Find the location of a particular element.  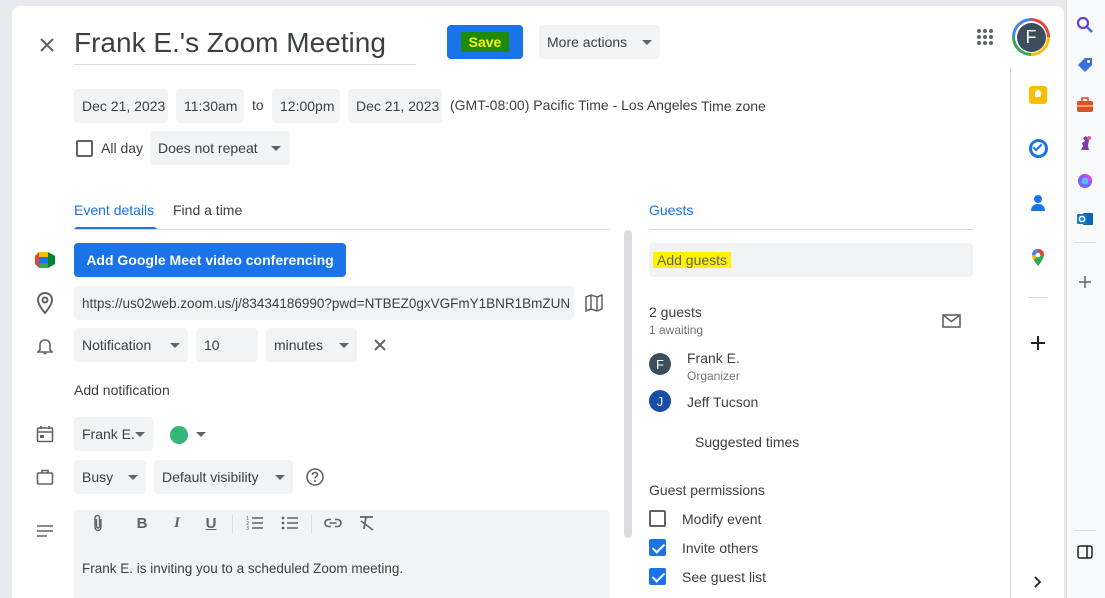

all-day-checkbox is located at coordinates (84, 148).